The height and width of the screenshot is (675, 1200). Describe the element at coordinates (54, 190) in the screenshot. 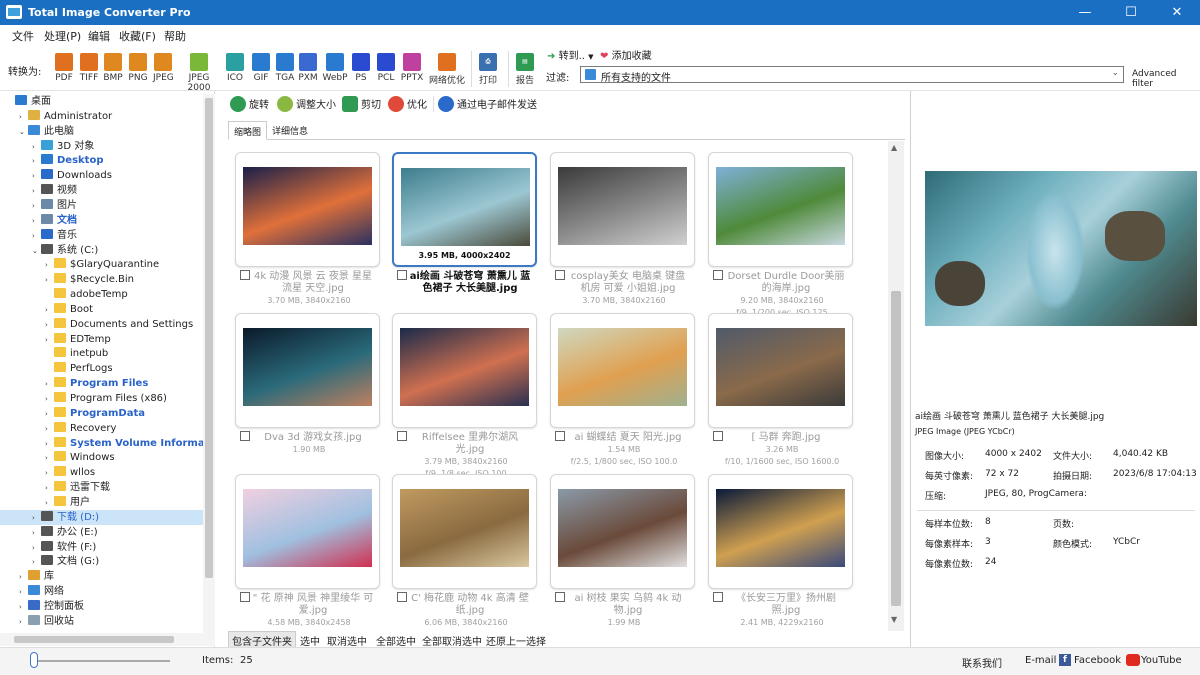

I see `tree-item: › 视频` at that location.